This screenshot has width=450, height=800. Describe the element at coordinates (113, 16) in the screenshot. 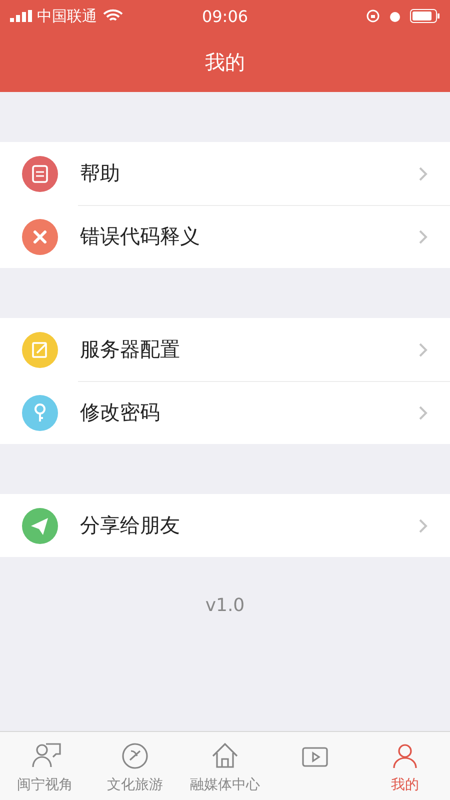

I see `wifi-icon` at that location.